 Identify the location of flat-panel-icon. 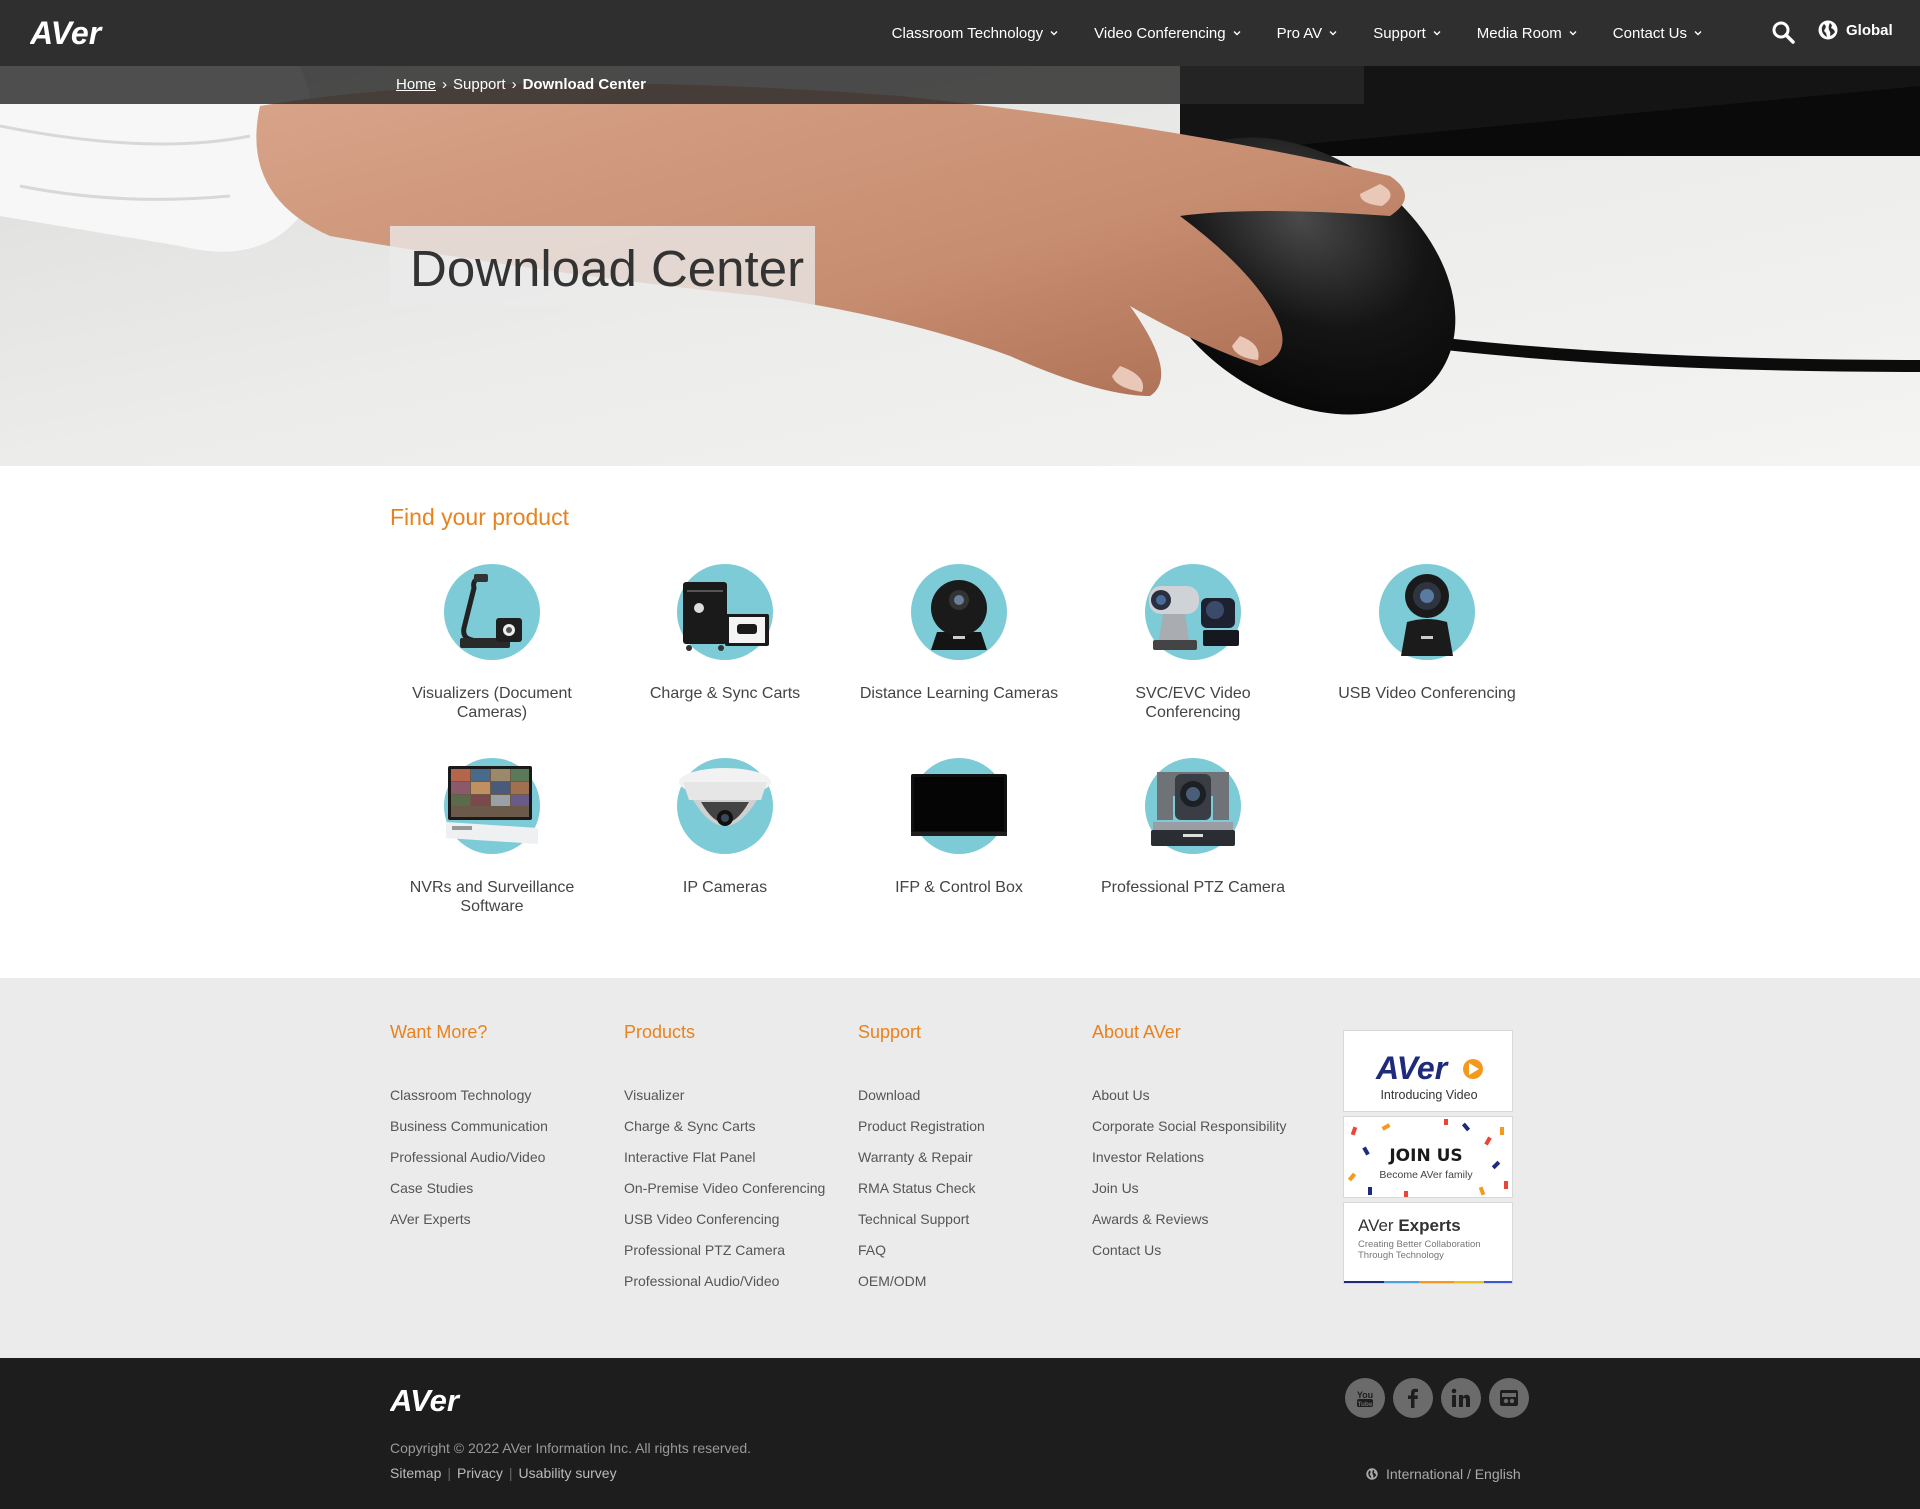
(959, 806).